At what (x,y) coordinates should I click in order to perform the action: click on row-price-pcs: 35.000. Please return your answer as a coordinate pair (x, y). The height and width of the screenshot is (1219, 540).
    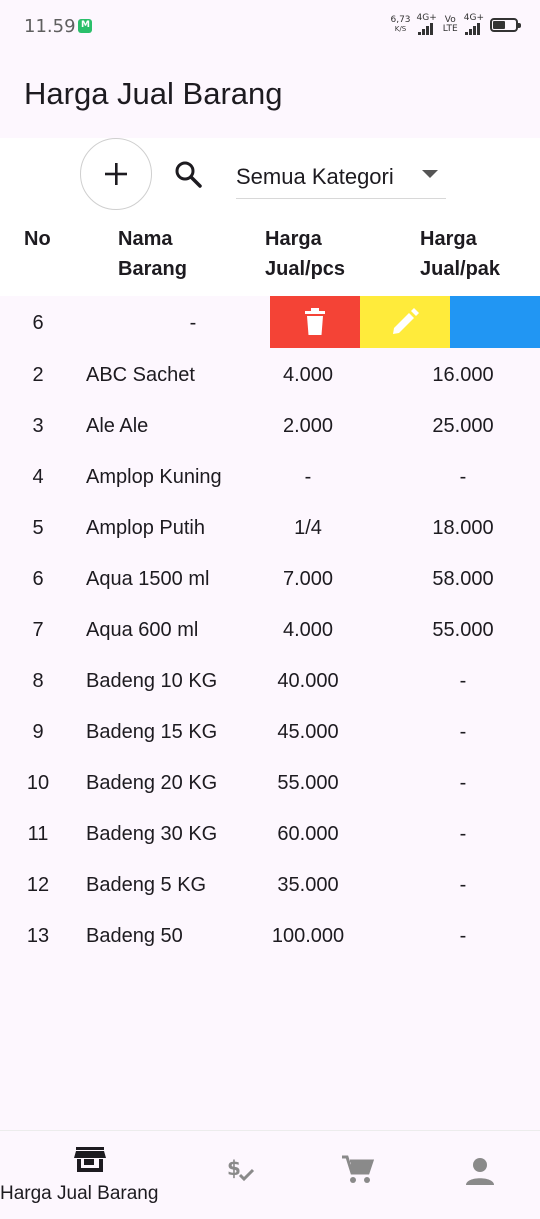
    Looking at the image, I should click on (308, 885).